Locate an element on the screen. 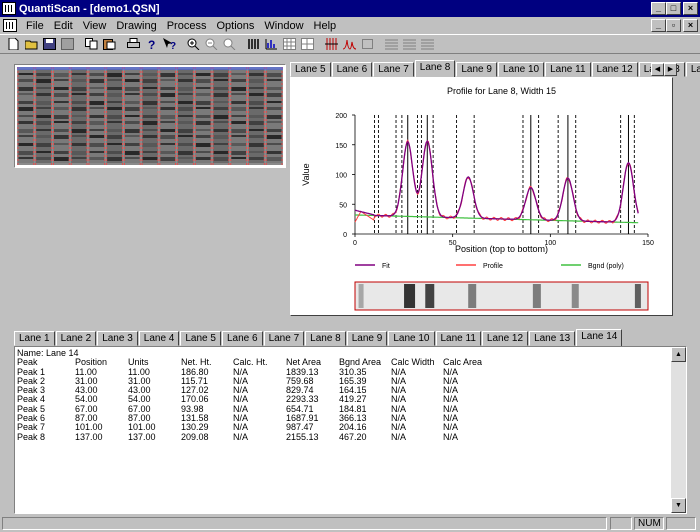  menu-file: File is located at coordinates (35, 26).